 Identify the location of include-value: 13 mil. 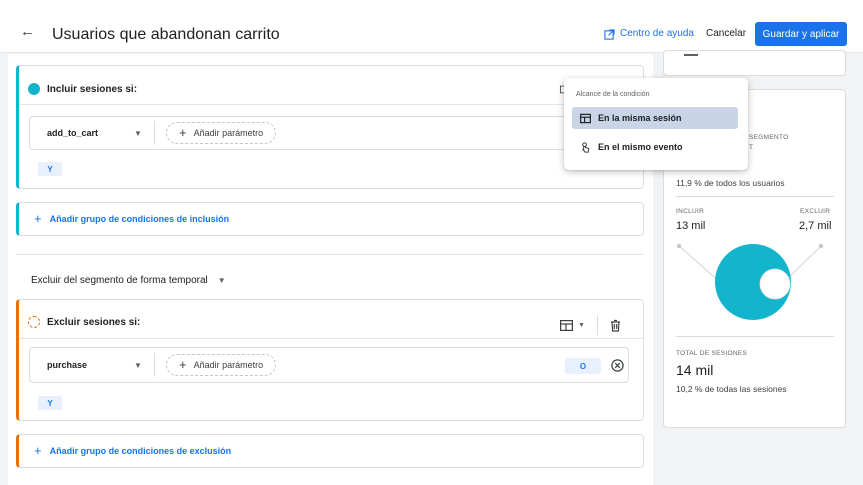
(691, 226).